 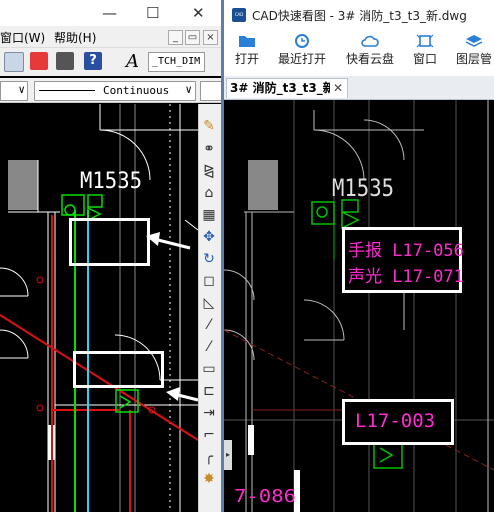 I want to click on window-title: CAD快速看图 - 3# 消防_t3_t3_新.dwg, so click(x=359, y=16).